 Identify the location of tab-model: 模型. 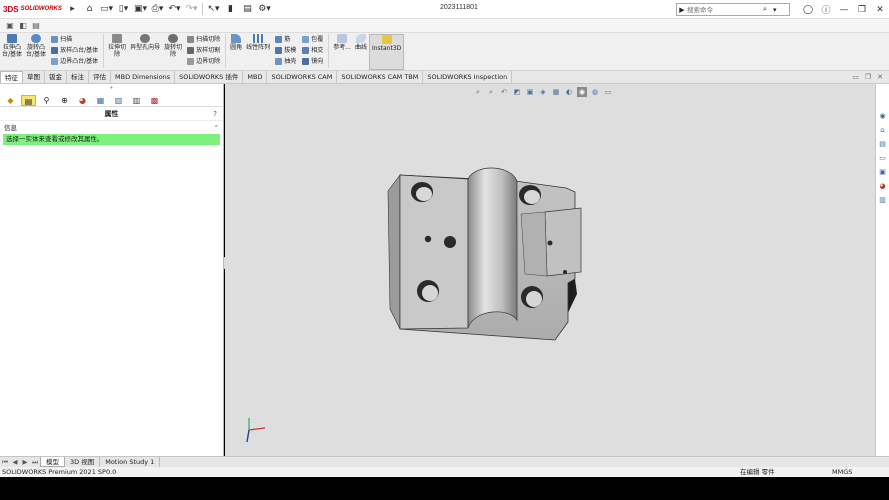
(52, 462).